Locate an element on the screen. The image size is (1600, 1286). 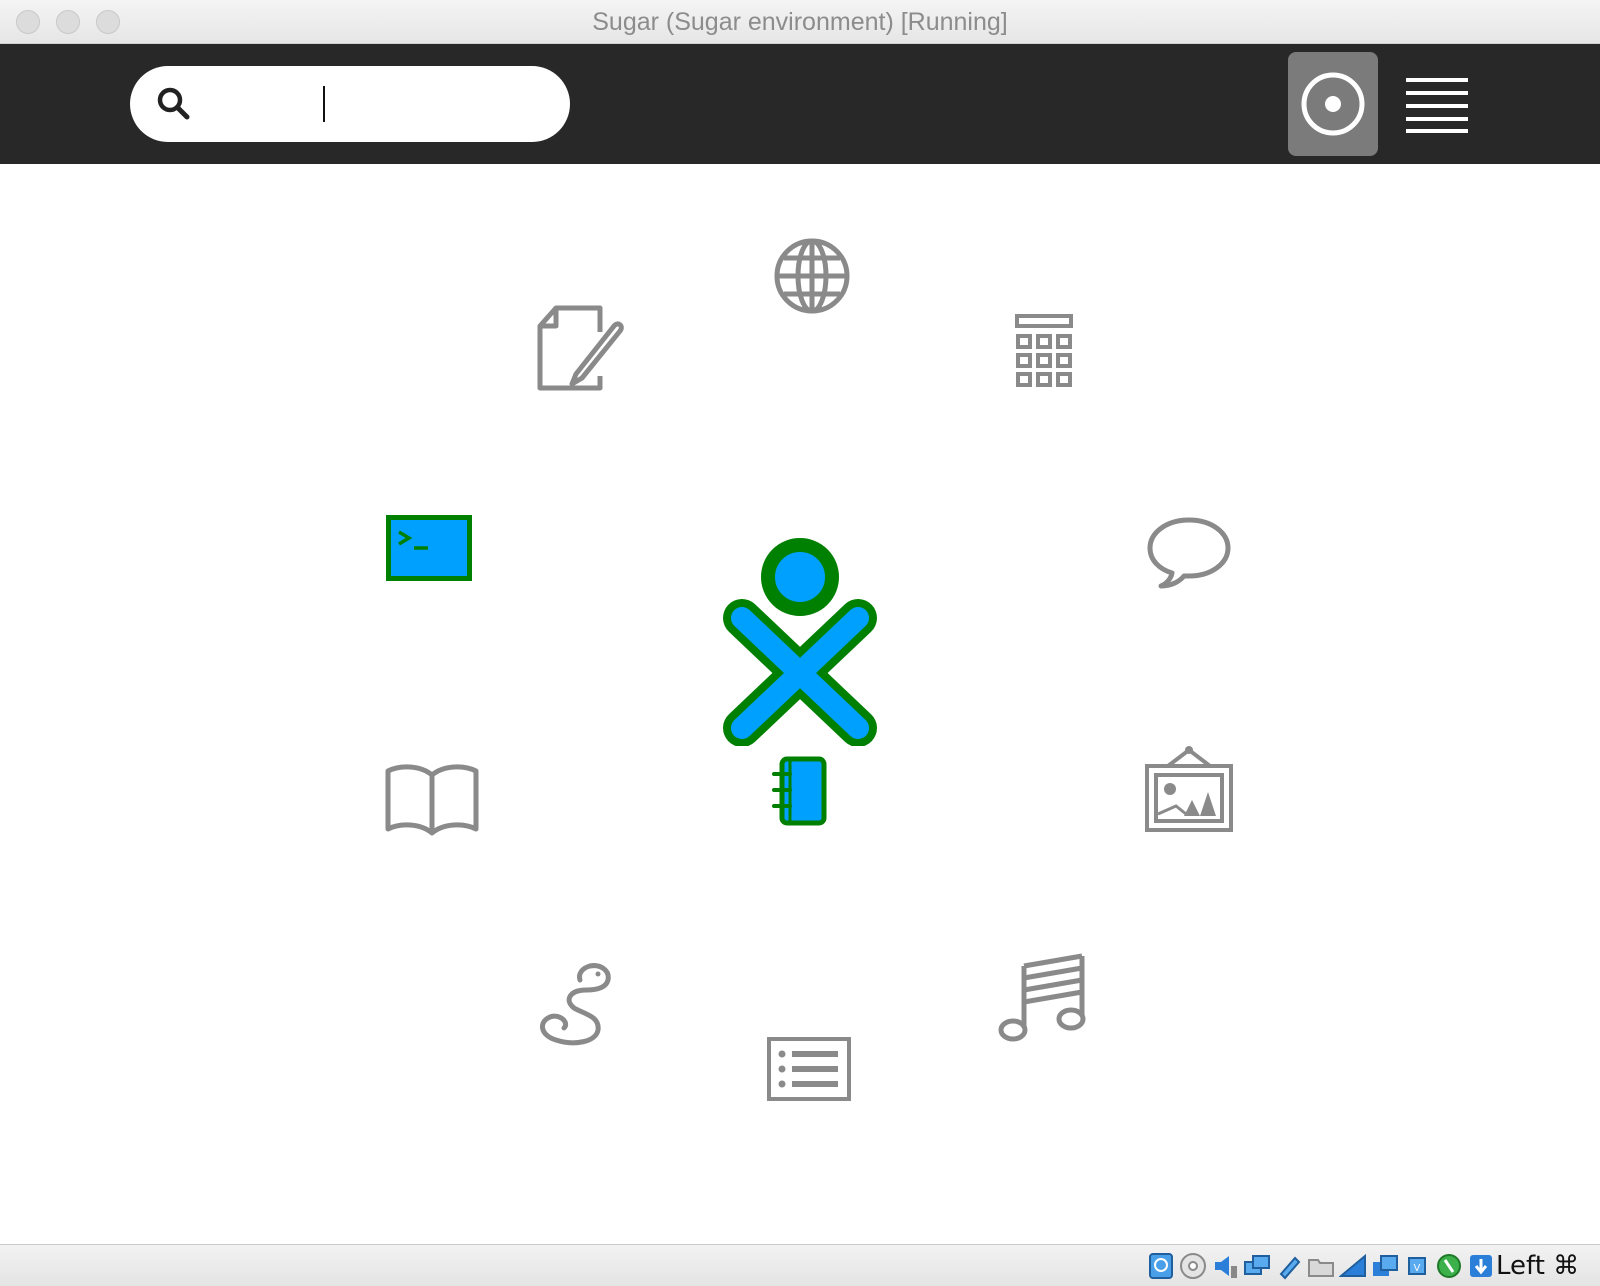
activity-chat is located at coordinates (1189, 554).